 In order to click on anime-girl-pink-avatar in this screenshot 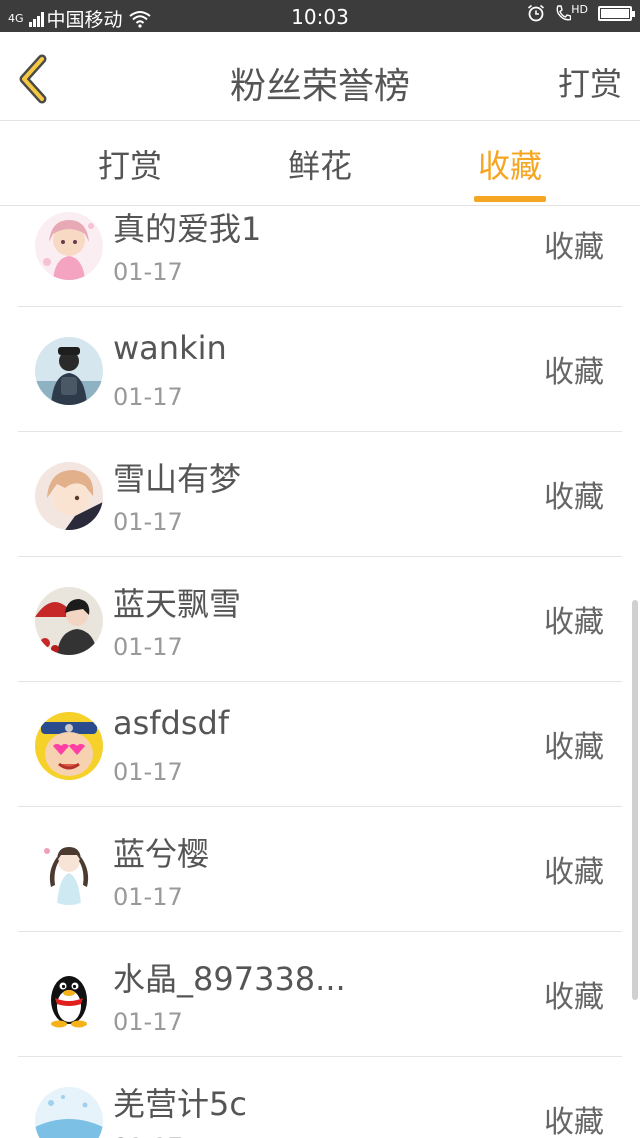, I will do `click(69, 246)`.